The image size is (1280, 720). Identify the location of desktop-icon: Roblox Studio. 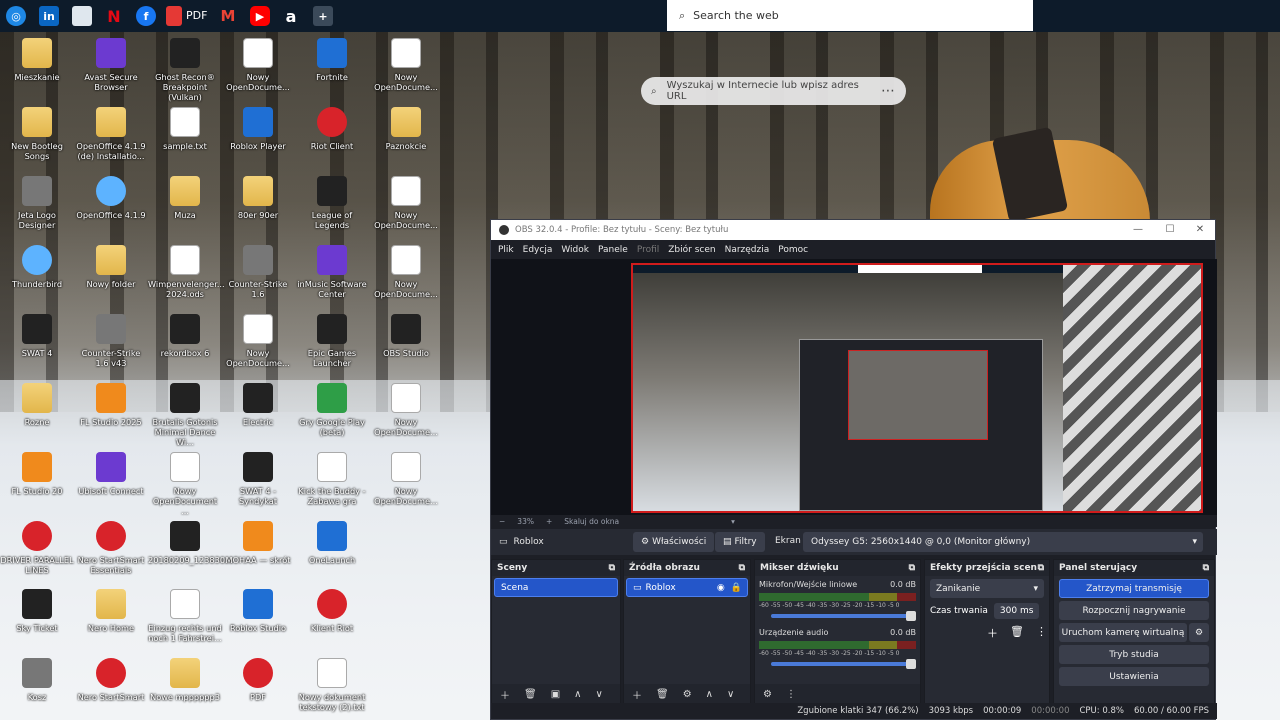
(258, 611).